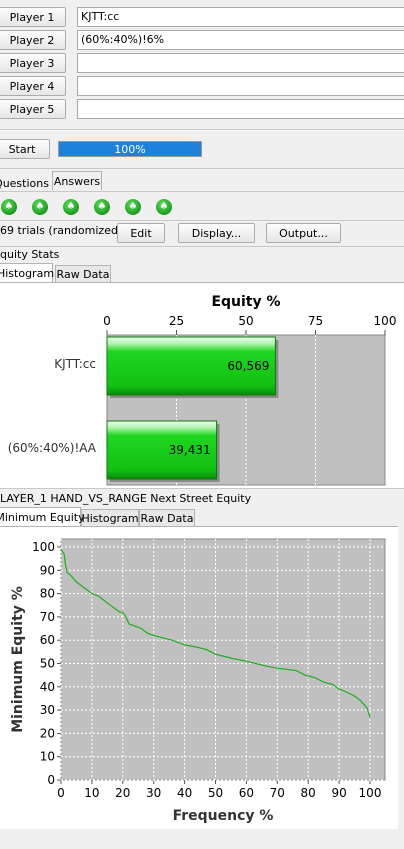 The image size is (404, 849). What do you see at coordinates (52, 448) in the screenshot?
I see `category-label: (60%:40%)!AA` at bounding box center [52, 448].